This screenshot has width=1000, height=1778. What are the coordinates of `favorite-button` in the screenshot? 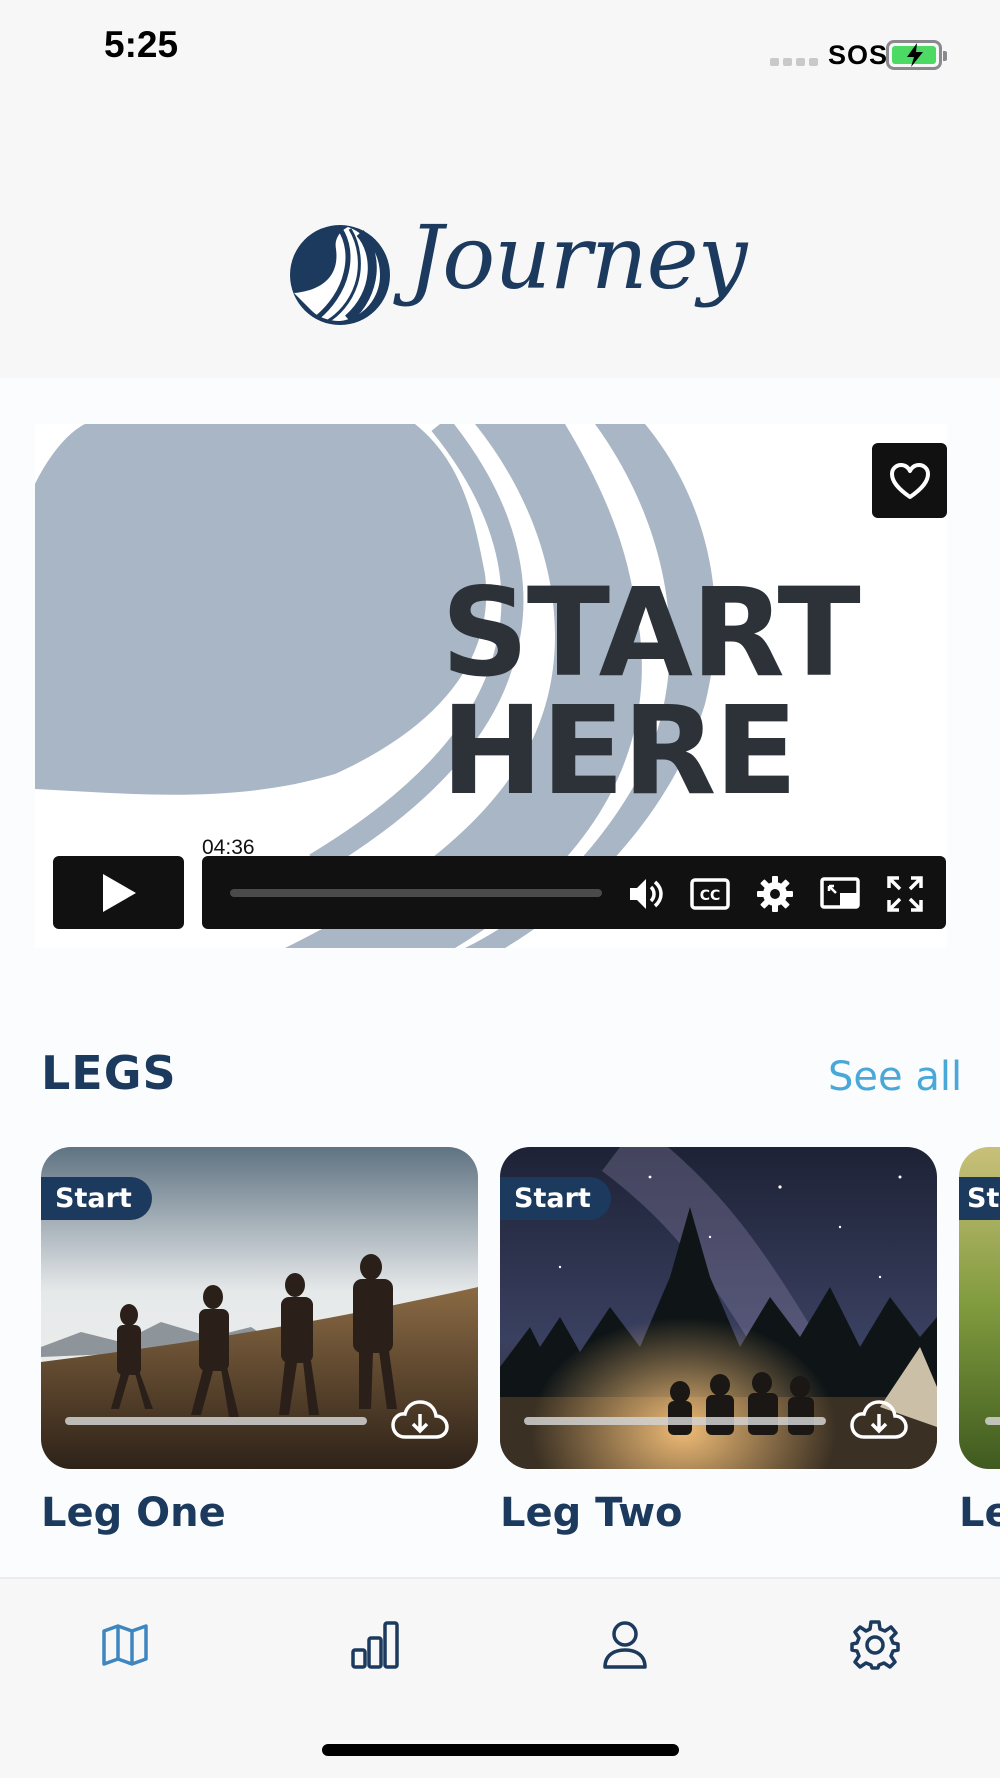 It's located at (909, 480).